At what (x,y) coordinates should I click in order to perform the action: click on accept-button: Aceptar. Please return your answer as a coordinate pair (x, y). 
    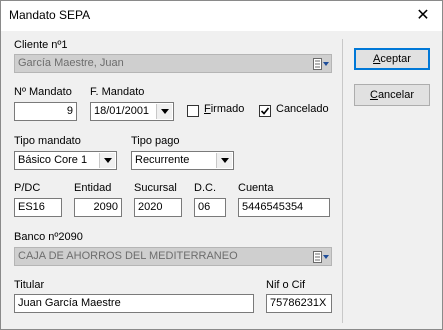
    Looking at the image, I should click on (392, 59).